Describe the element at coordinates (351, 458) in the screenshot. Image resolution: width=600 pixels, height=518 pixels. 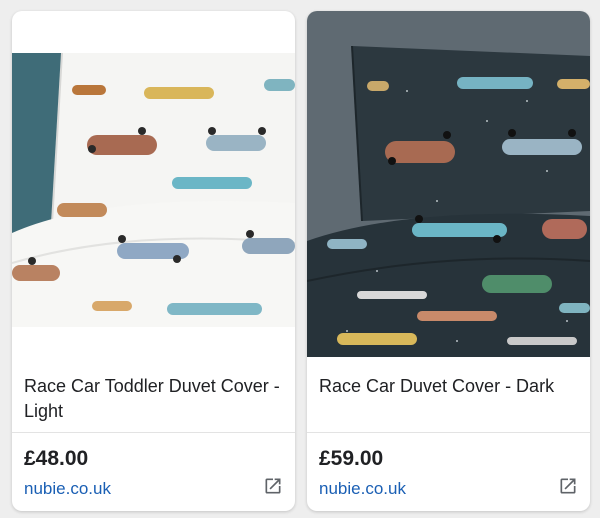
I see `product-price: £59.00` at that location.